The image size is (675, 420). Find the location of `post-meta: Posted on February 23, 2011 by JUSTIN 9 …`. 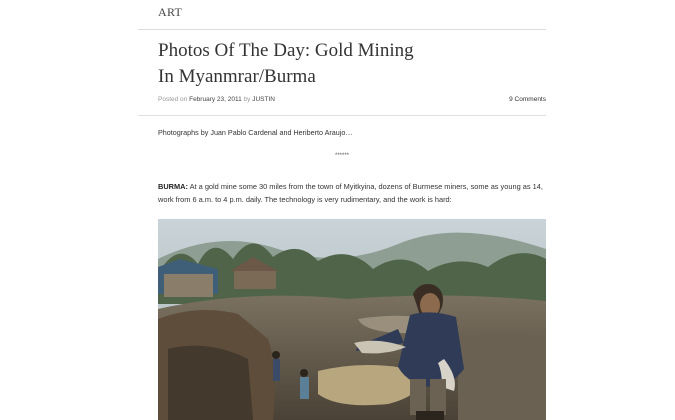

post-meta: Posted on February 23, 2011 by JUSTIN 9 … is located at coordinates (352, 101).